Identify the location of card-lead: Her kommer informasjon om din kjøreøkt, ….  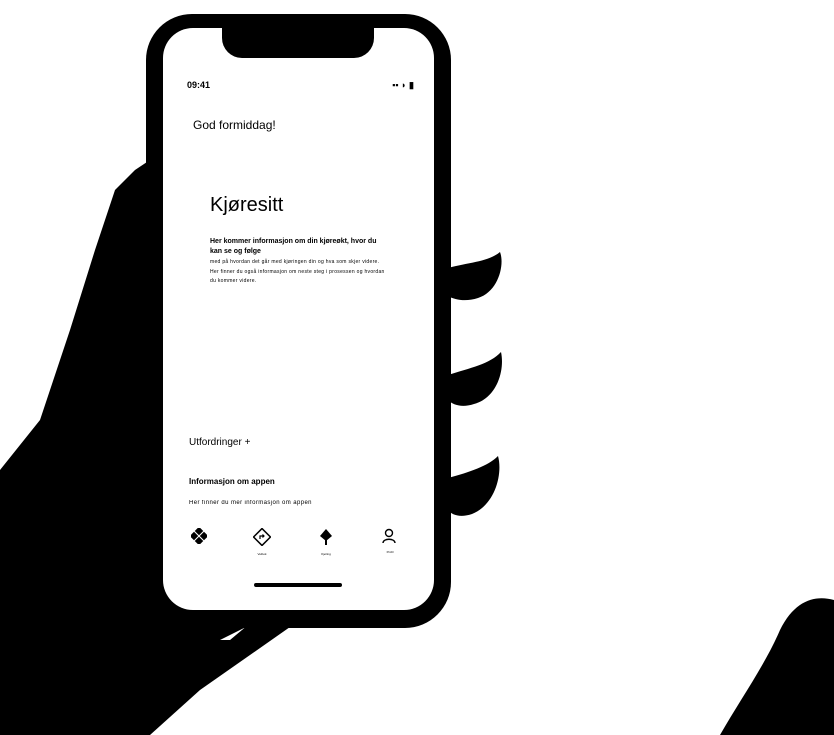
(293, 246).